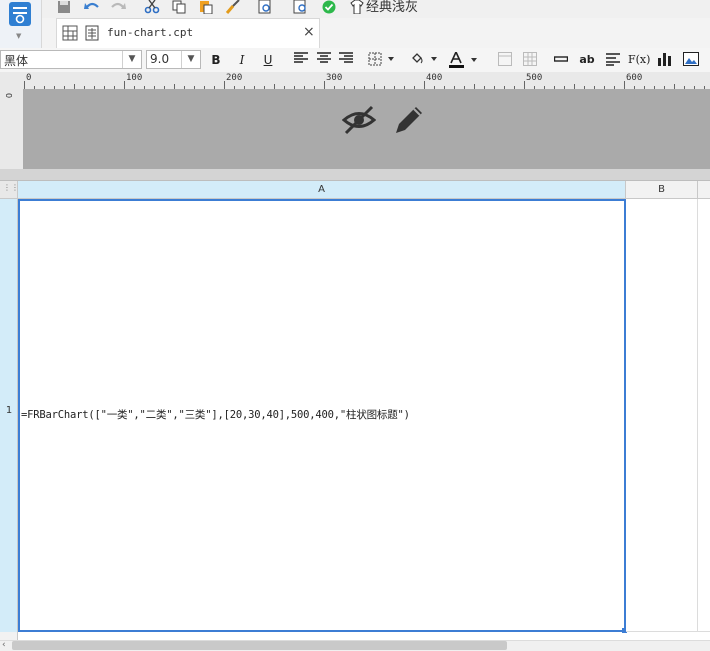 The height and width of the screenshot is (651, 710). I want to click on ruler-mark: 400, so click(434, 78).